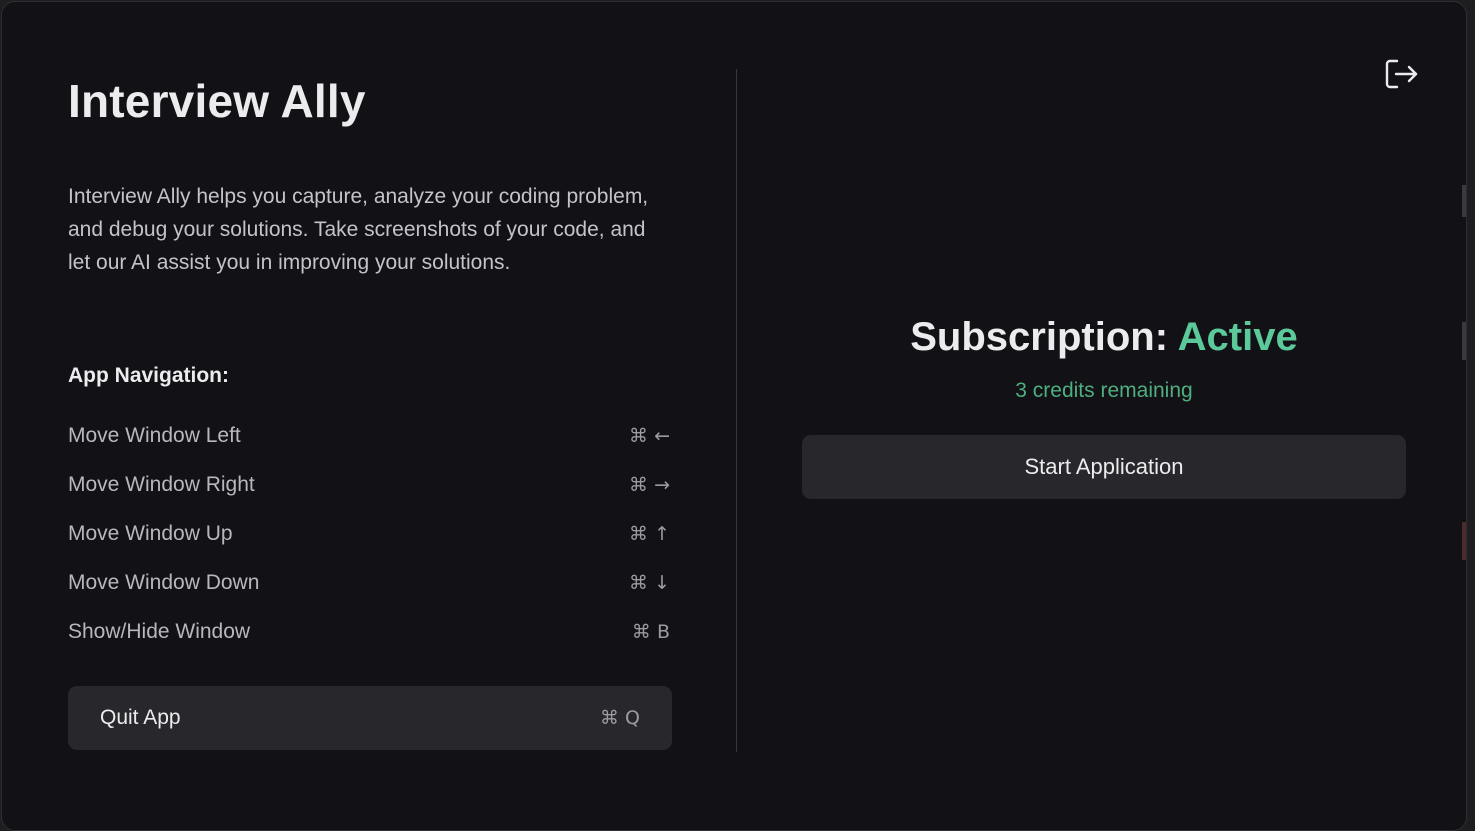 The image size is (1475, 831). I want to click on shortcut-row-show-hide: Show/Hide Window ⌘ B, so click(370, 631).